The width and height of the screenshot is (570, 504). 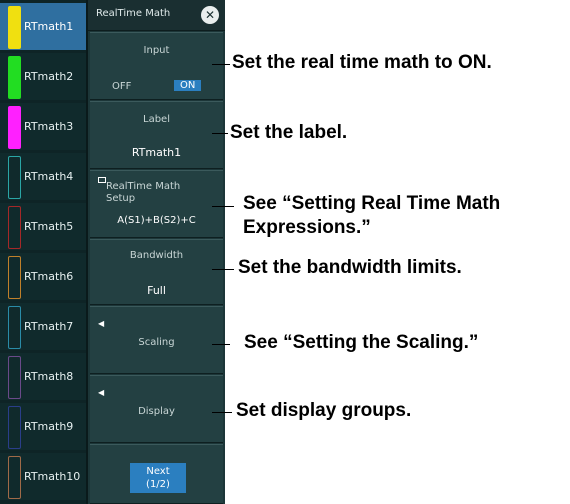 What do you see at coordinates (158, 478) in the screenshot?
I see `next-page-button: Next (1/2)` at bounding box center [158, 478].